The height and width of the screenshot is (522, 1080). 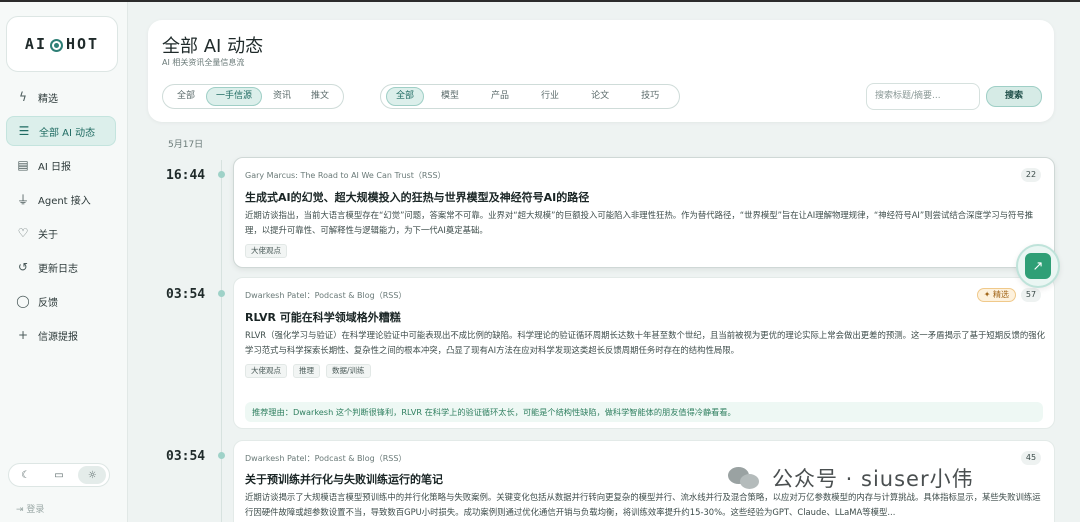 What do you see at coordinates (23, 301) in the screenshot?
I see `chat-icon: ◯` at bounding box center [23, 301].